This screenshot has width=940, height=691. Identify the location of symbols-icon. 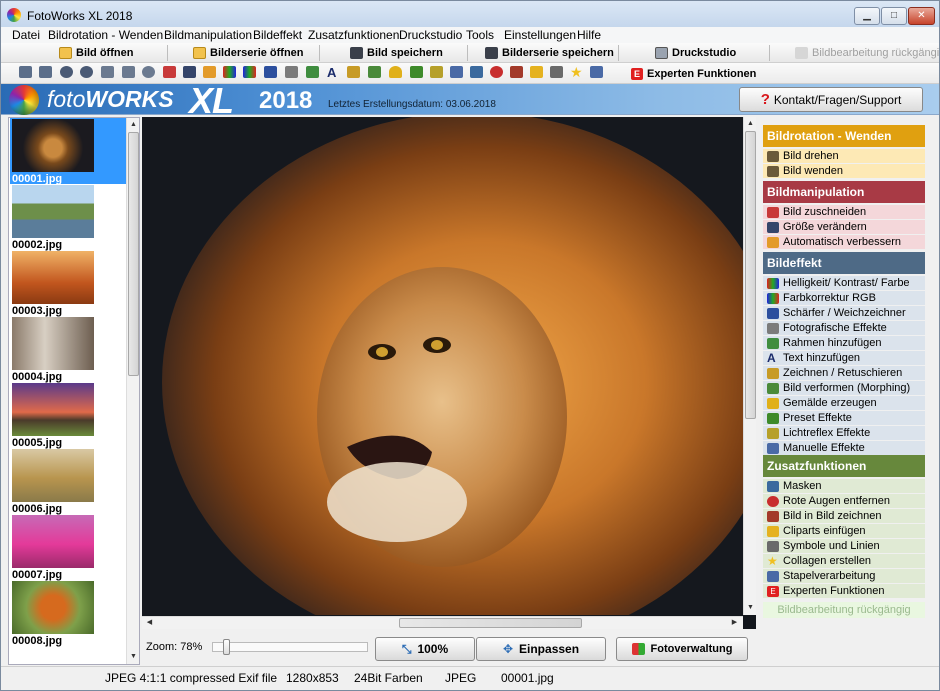
(556, 72).